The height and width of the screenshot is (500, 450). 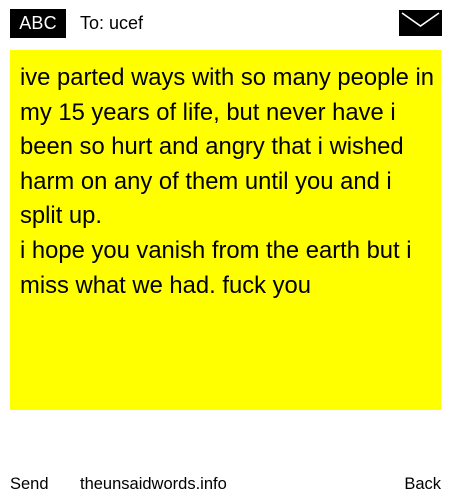 I want to click on message-header: ABC To: ucef, so click(x=225, y=23).